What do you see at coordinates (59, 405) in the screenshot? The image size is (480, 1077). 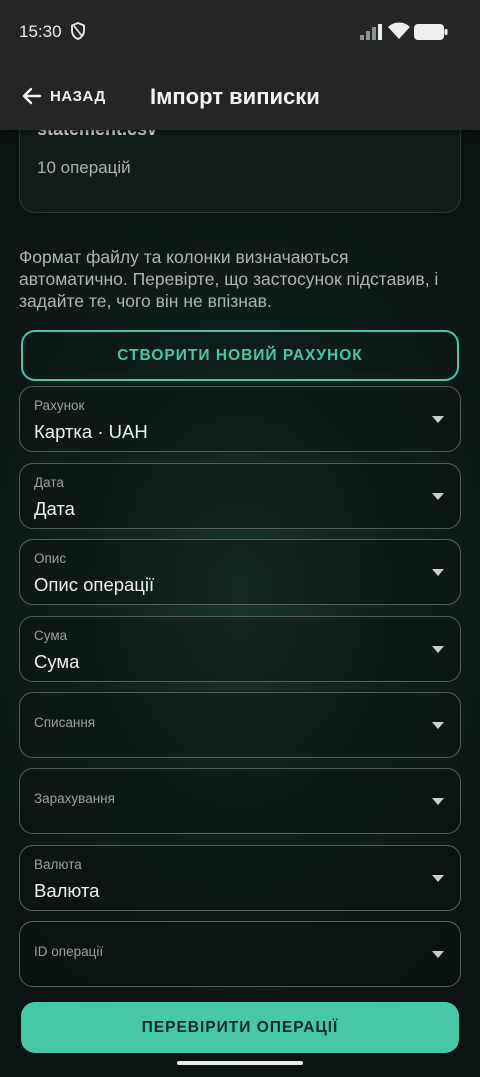 I see `field-label: Рахунок` at bounding box center [59, 405].